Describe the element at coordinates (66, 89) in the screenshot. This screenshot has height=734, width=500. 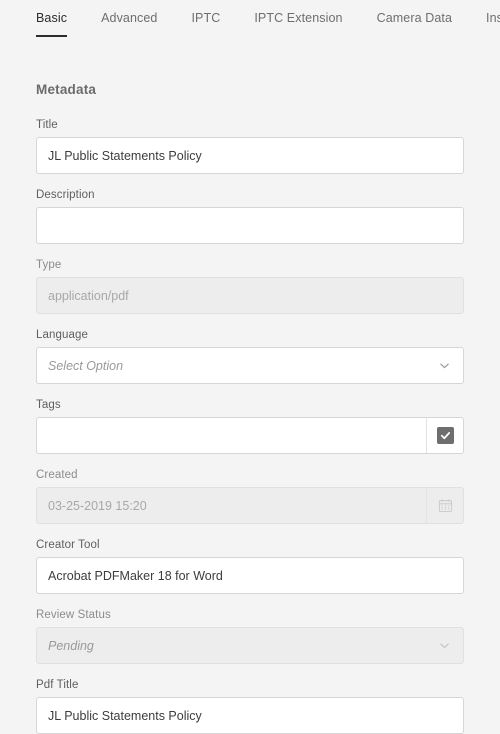
I see `page-title: Metadata` at that location.